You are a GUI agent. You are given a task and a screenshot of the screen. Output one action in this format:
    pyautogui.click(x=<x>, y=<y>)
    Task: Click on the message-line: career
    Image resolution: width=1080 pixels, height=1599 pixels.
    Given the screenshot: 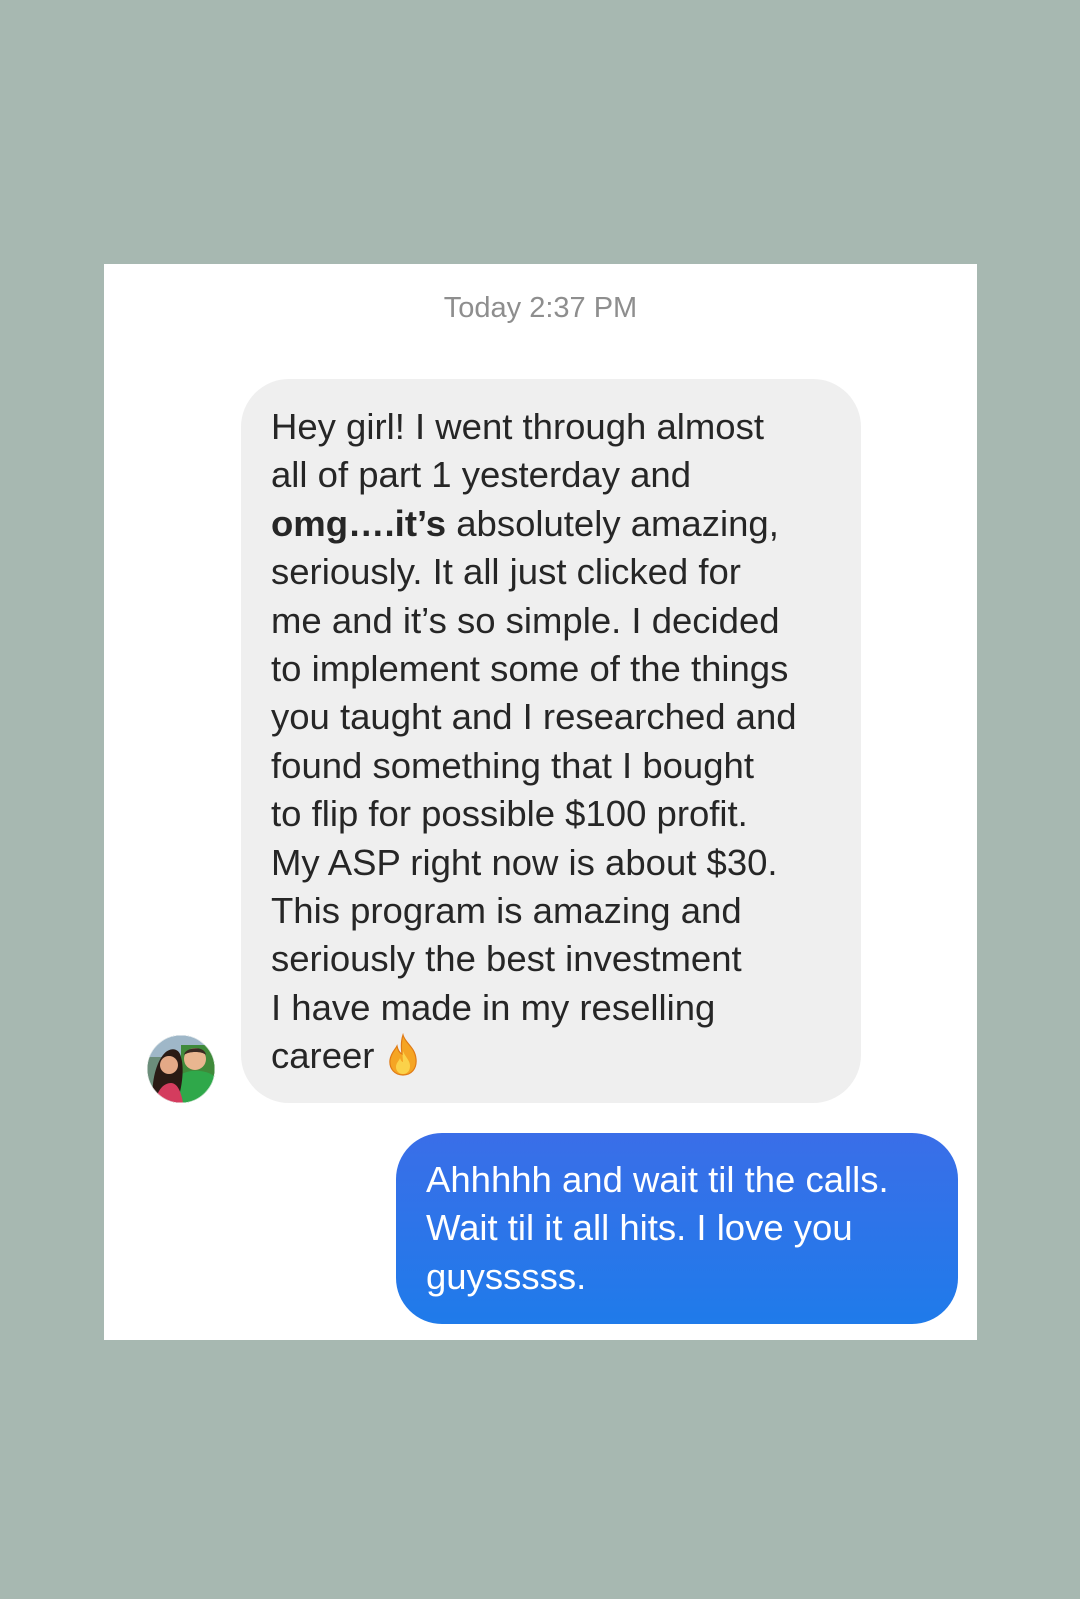 What is the action you would take?
    pyautogui.click(x=556, y=1056)
    